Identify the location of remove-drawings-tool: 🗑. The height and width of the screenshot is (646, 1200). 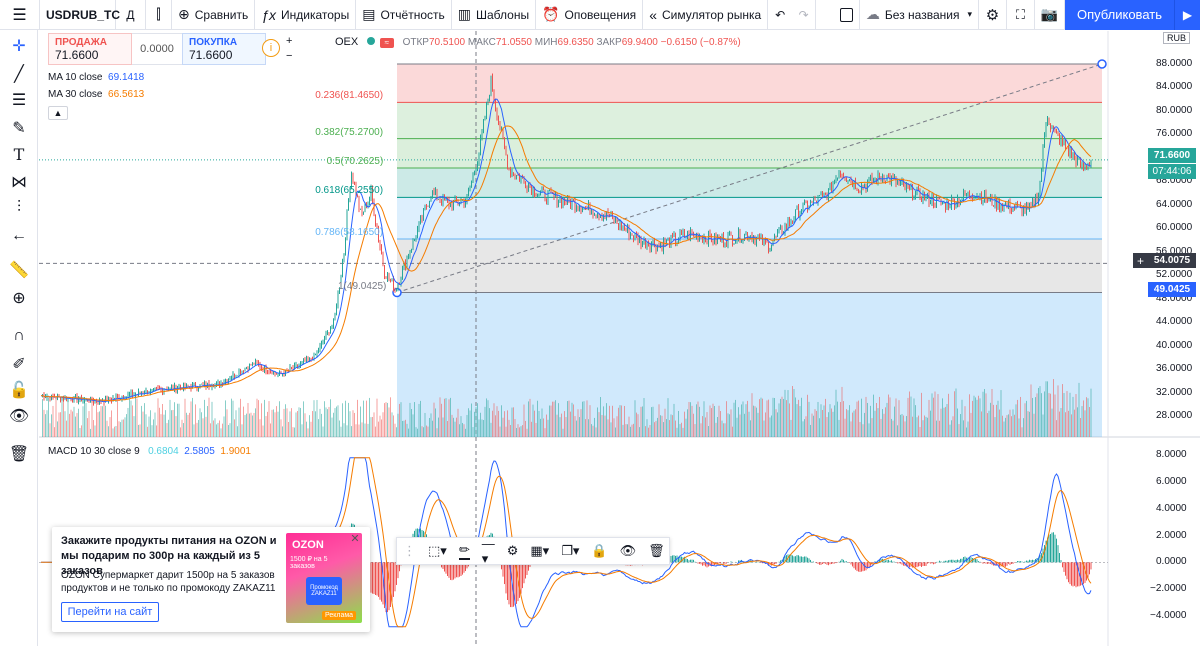
(19, 454).